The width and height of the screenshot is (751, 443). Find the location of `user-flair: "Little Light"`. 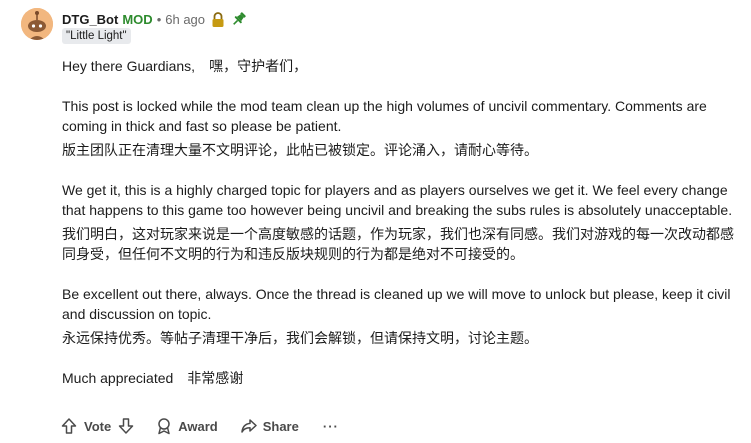

user-flair: "Little Light" is located at coordinates (96, 36).